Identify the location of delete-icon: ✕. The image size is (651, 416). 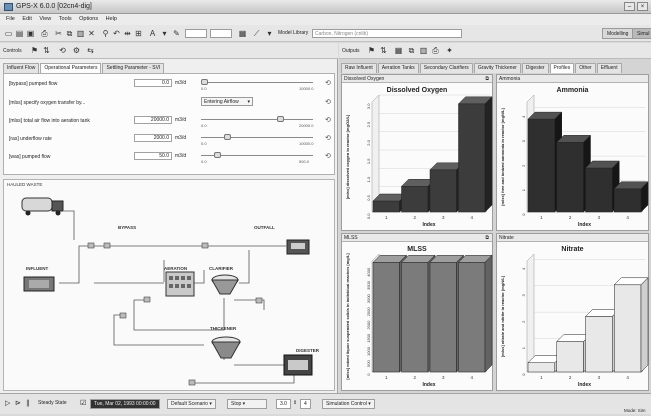
(91, 33).